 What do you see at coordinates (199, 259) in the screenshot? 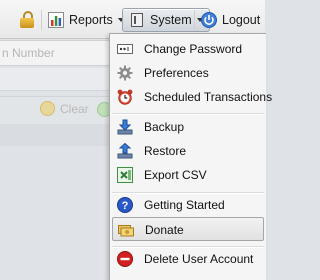
I see `menu-item-label: Delete User Account` at bounding box center [199, 259].